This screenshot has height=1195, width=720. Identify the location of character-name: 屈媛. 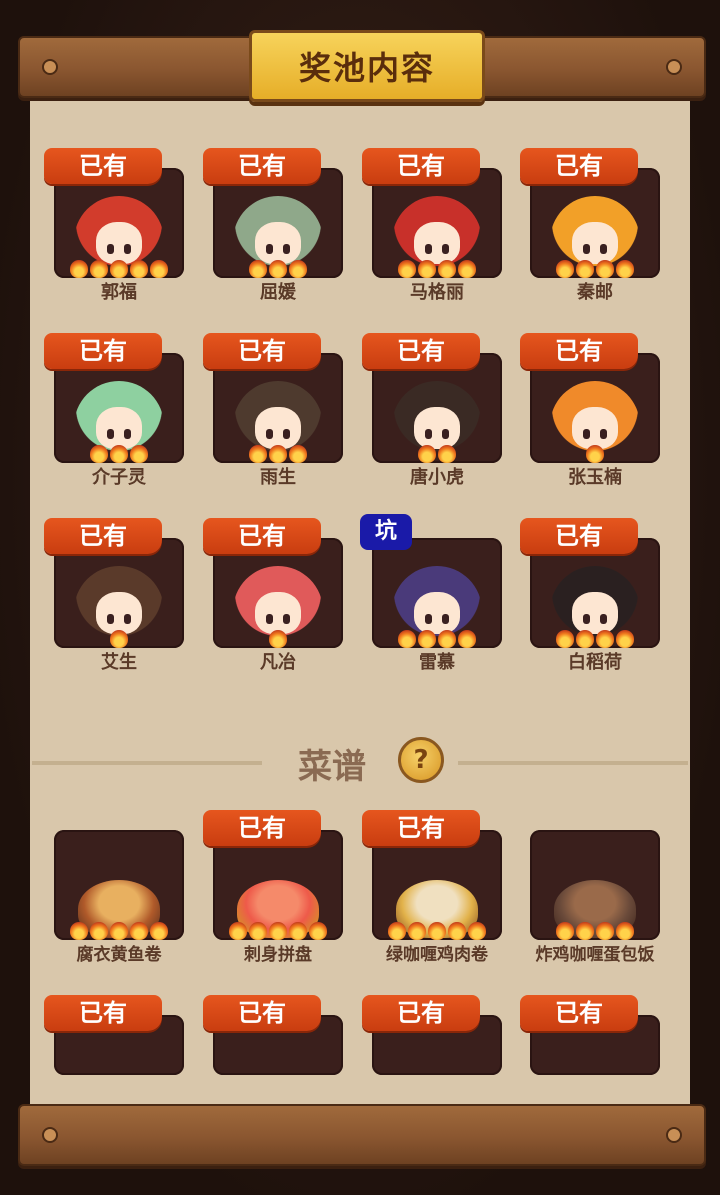
(278, 292).